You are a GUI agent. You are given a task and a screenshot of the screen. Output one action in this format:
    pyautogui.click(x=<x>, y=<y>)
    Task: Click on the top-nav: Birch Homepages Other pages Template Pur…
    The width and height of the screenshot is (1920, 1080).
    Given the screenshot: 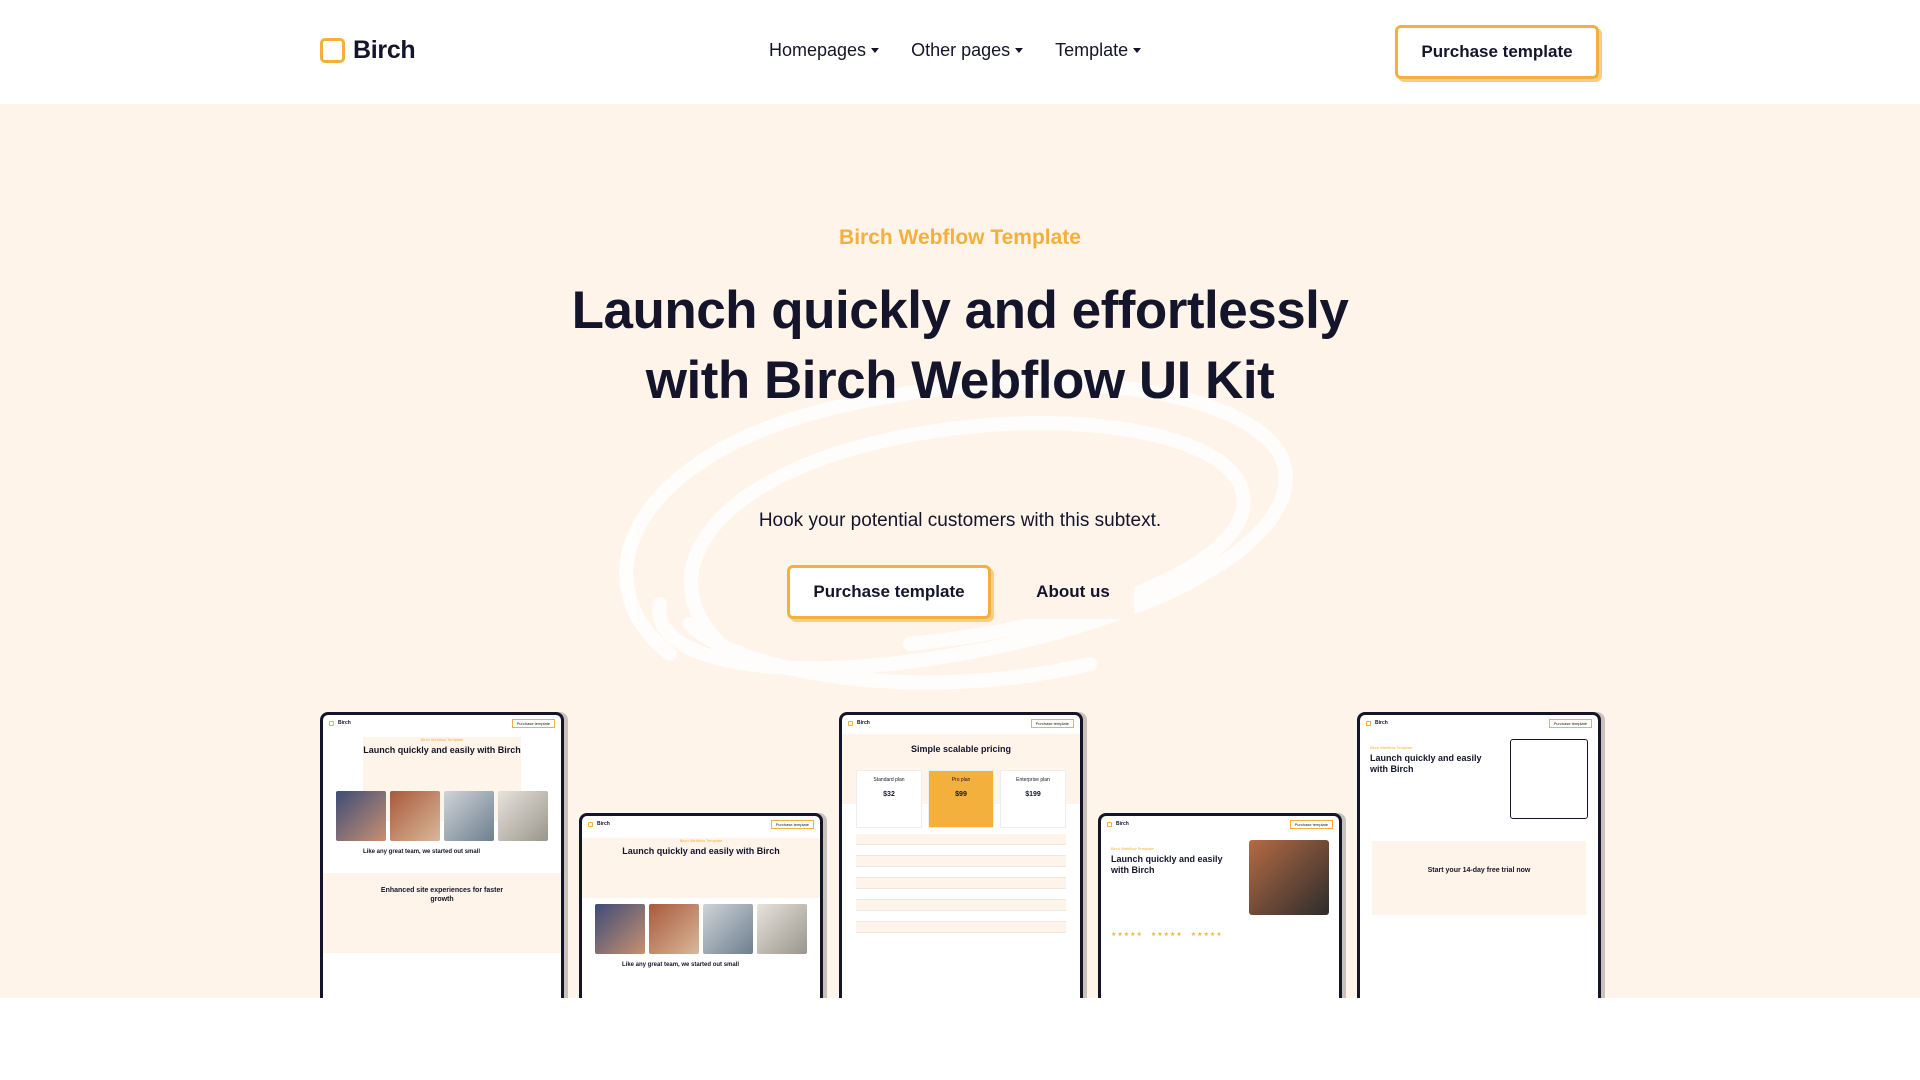 What is the action you would take?
    pyautogui.click(x=960, y=52)
    